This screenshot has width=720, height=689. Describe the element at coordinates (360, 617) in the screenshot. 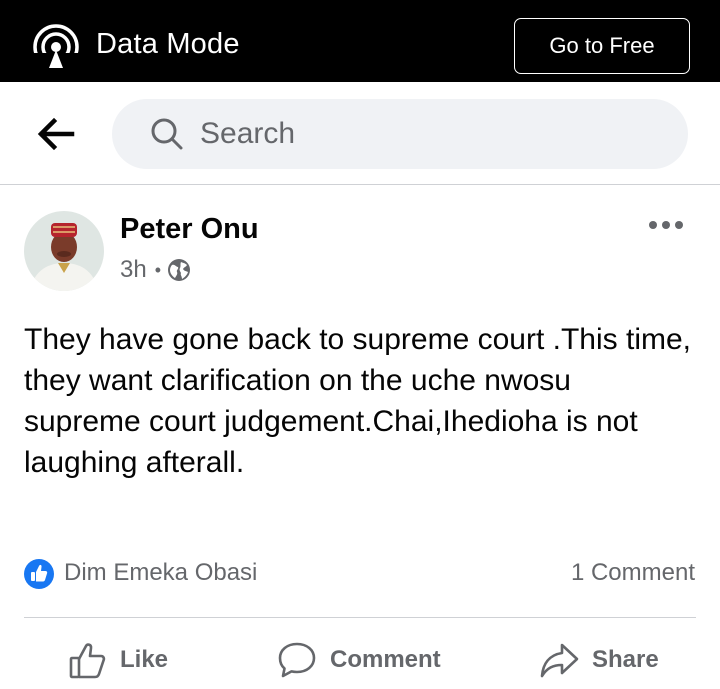

I see `actions-divider` at that location.